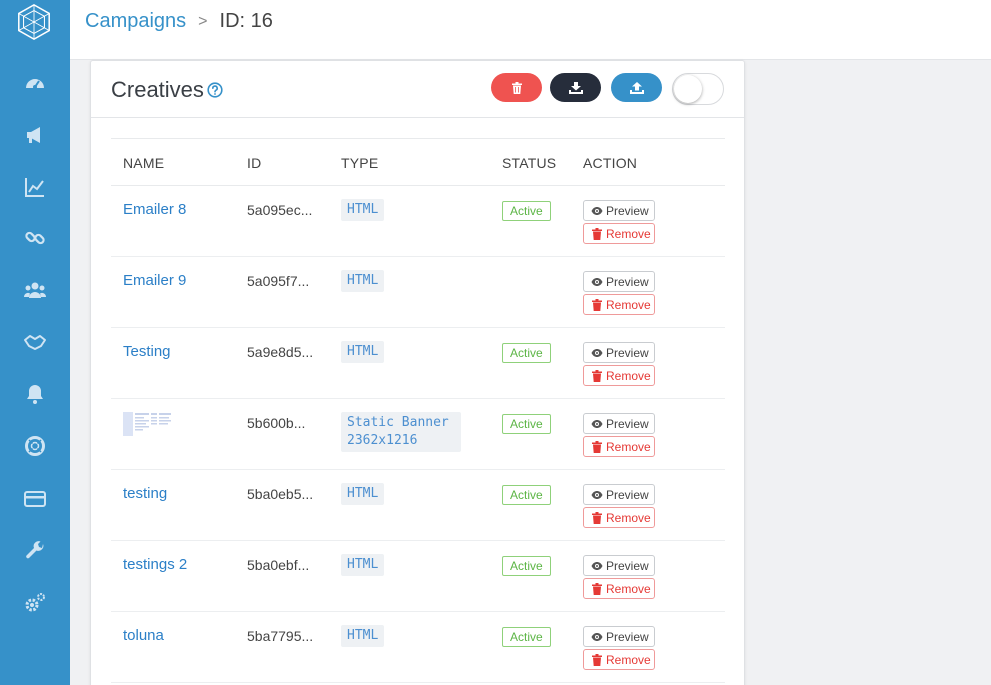 This screenshot has height=685, width=991. I want to click on banner-thumbnail, so click(148, 424).